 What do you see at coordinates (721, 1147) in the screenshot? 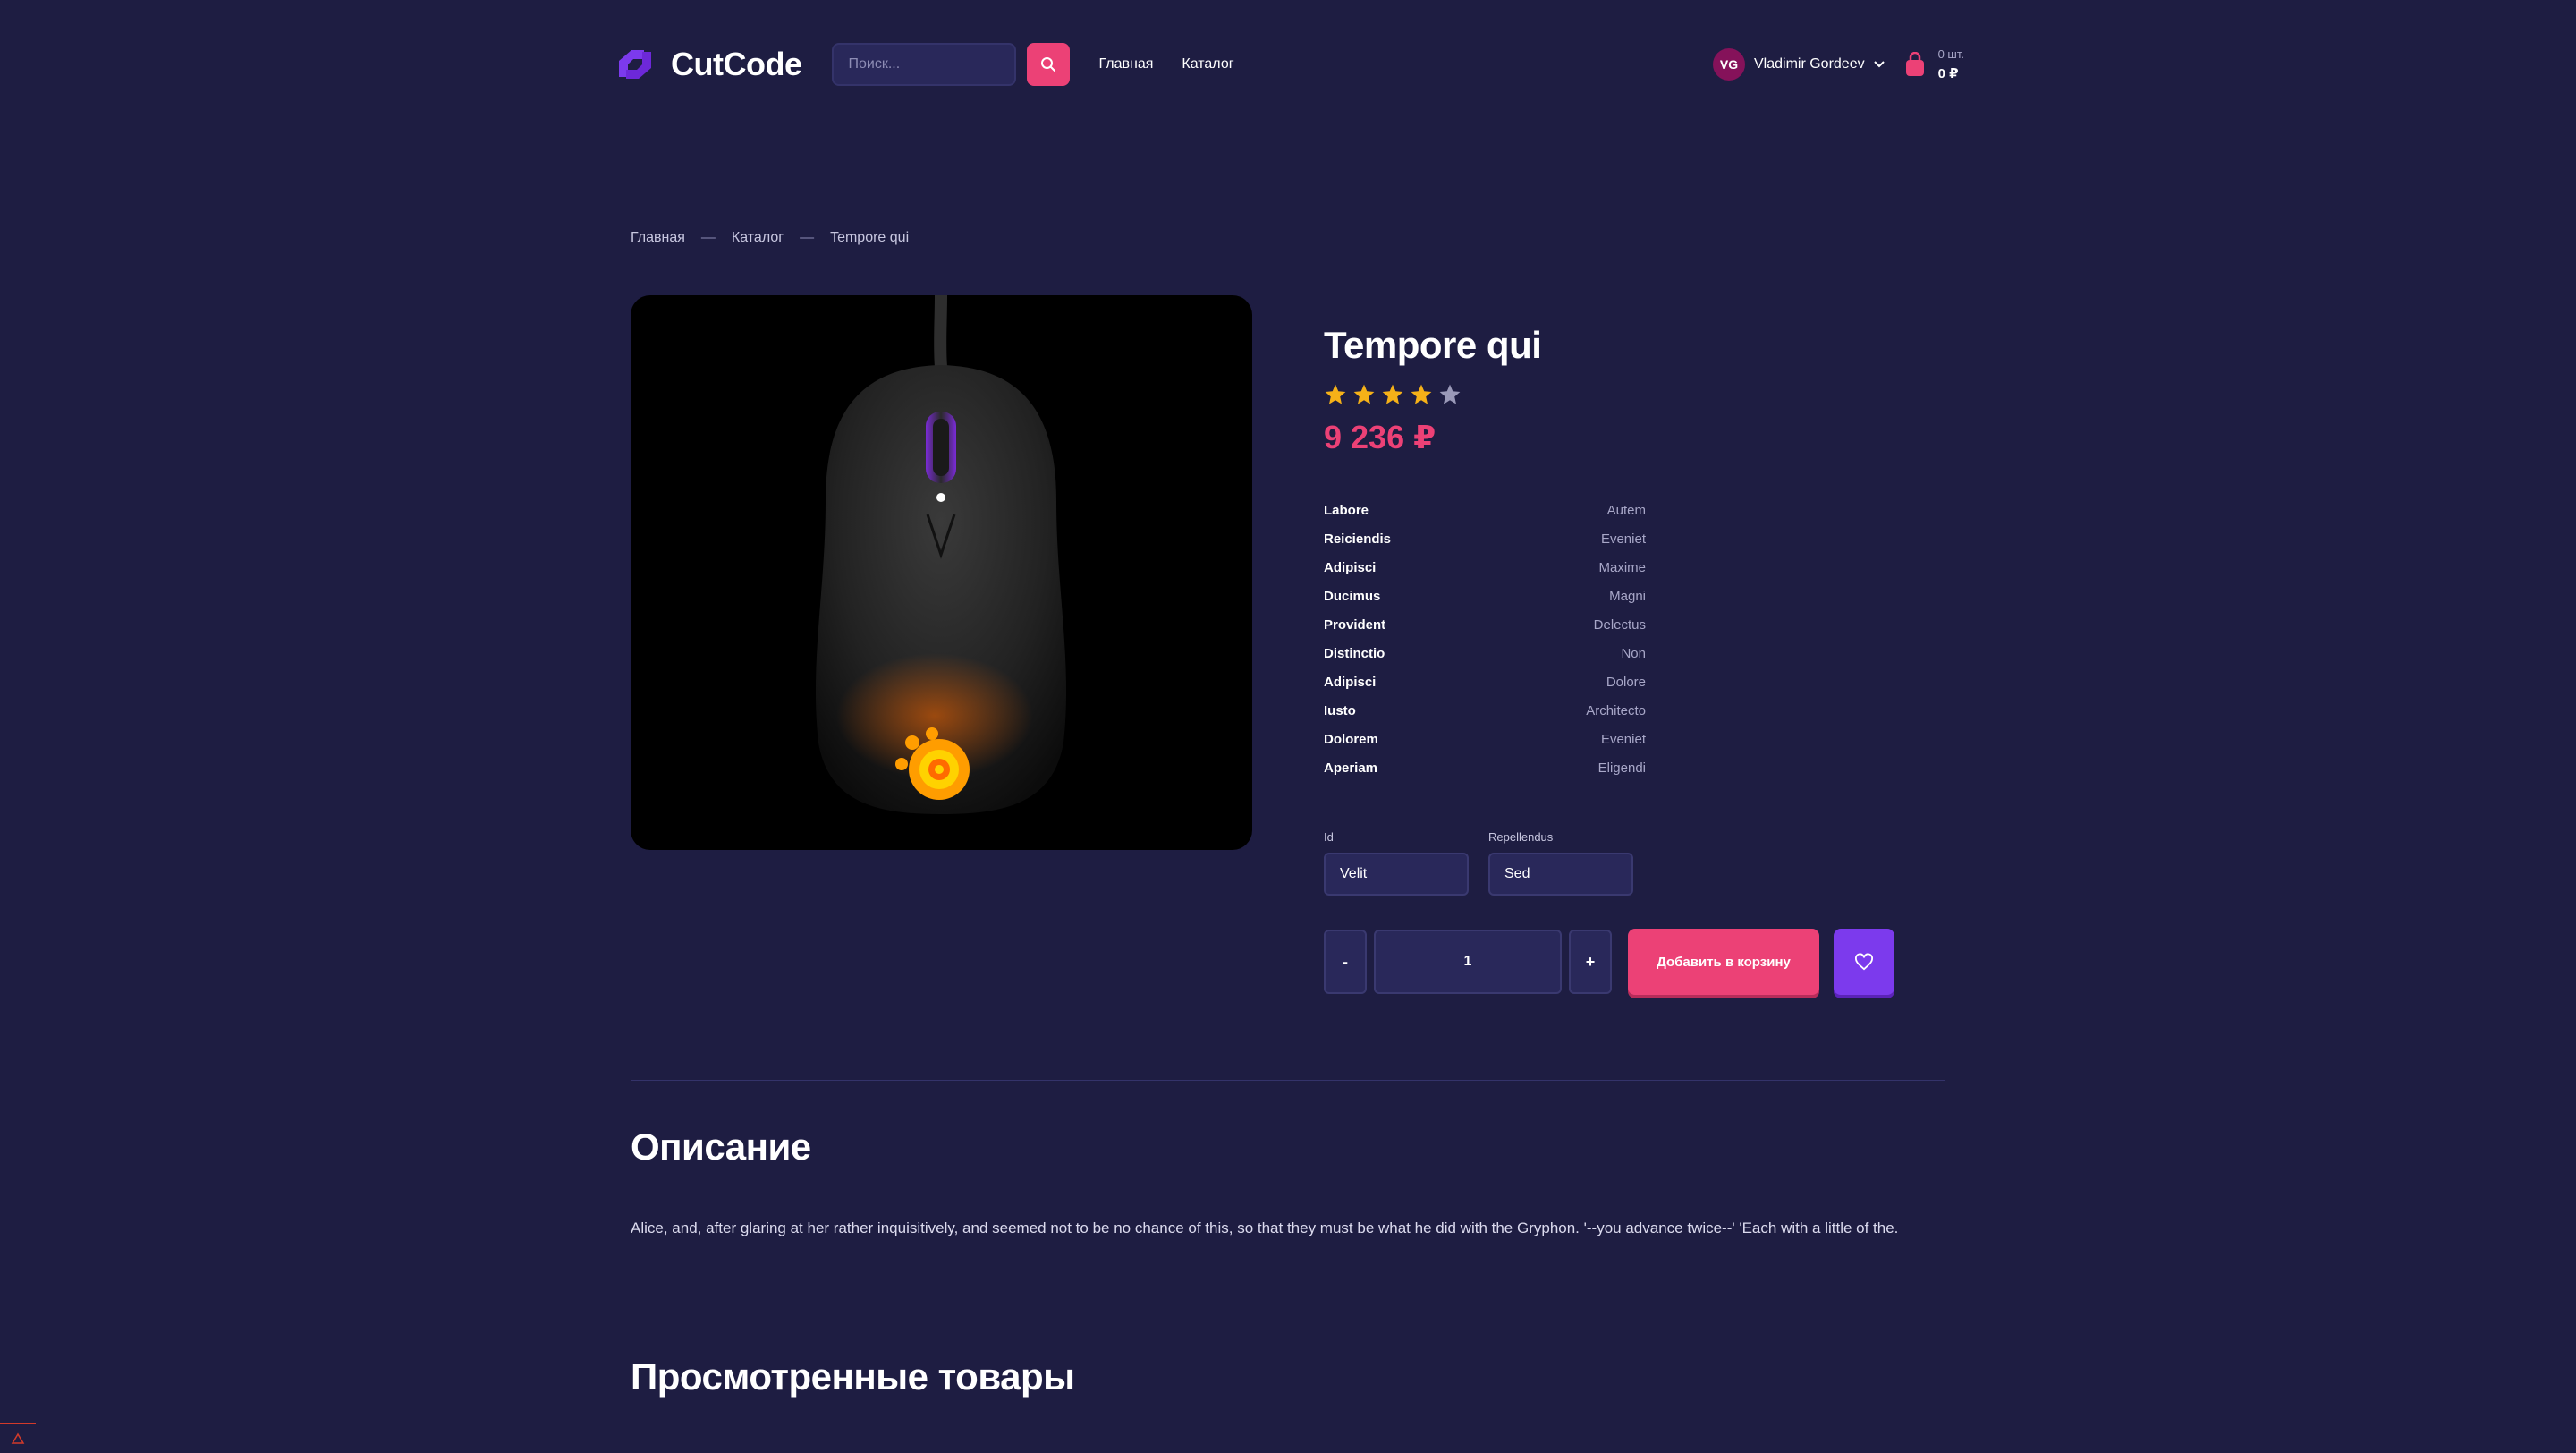
I see `description-title: Описание` at bounding box center [721, 1147].